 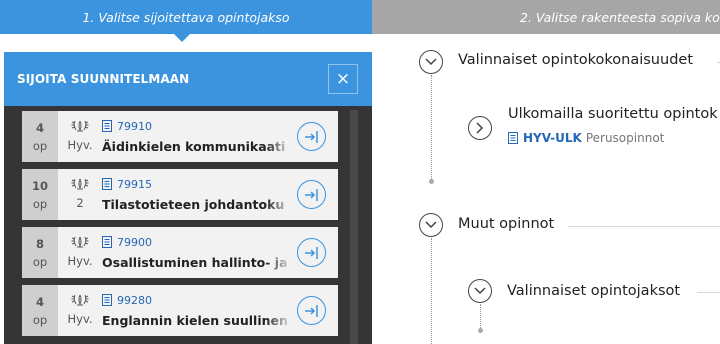 I want to click on step-1-pointer, so click(x=182, y=38).